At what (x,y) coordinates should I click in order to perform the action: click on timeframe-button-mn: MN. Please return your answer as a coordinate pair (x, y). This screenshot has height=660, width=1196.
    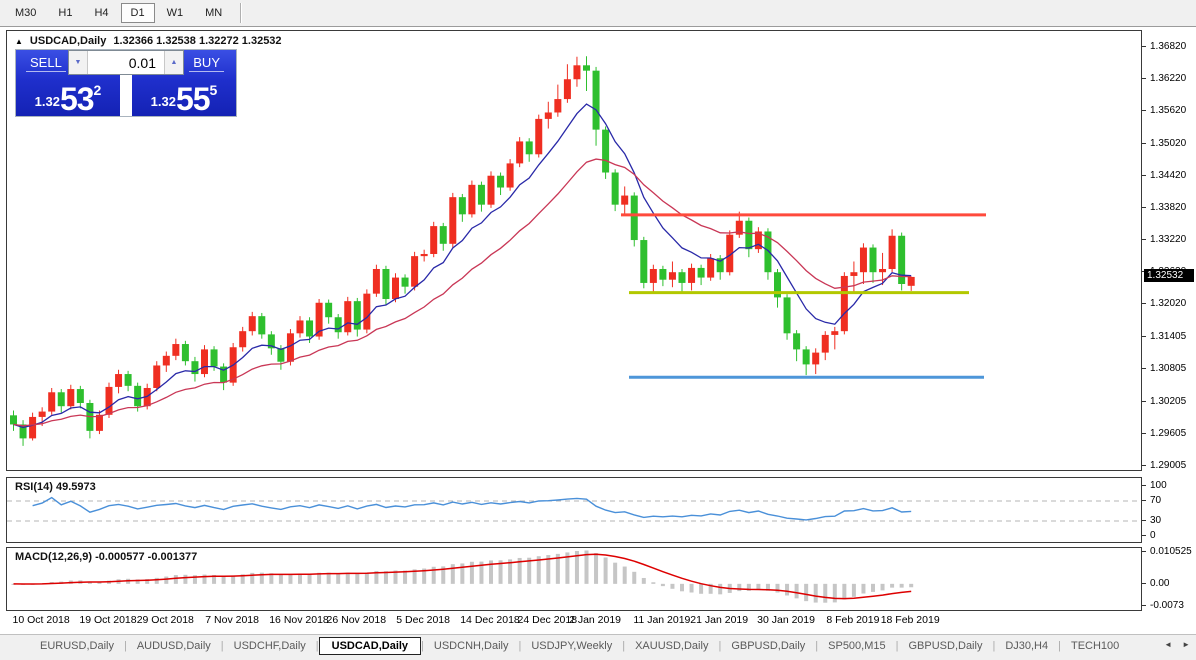
    Looking at the image, I should click on (213, 13).